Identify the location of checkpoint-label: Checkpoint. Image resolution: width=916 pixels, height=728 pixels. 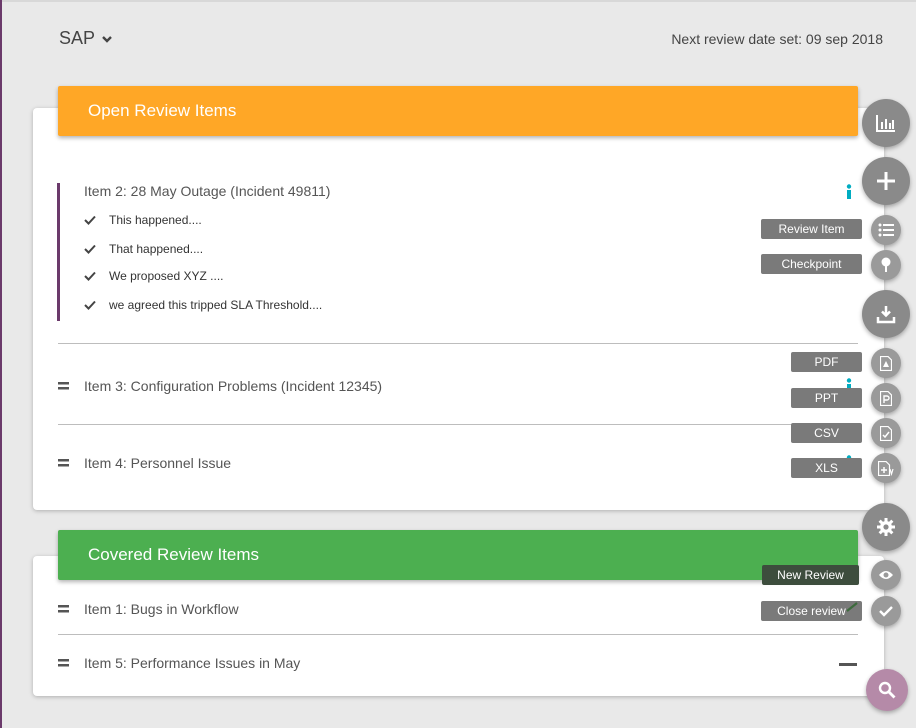
(811, 264).